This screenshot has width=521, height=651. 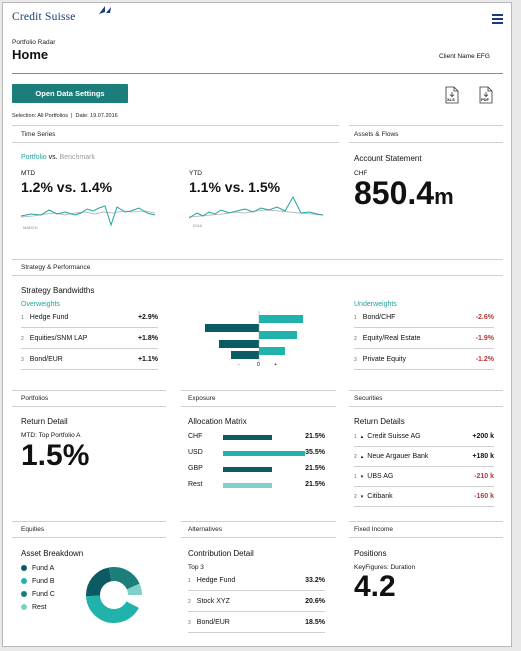 I want to click on strategy-underline, so click(x=257, y=275).